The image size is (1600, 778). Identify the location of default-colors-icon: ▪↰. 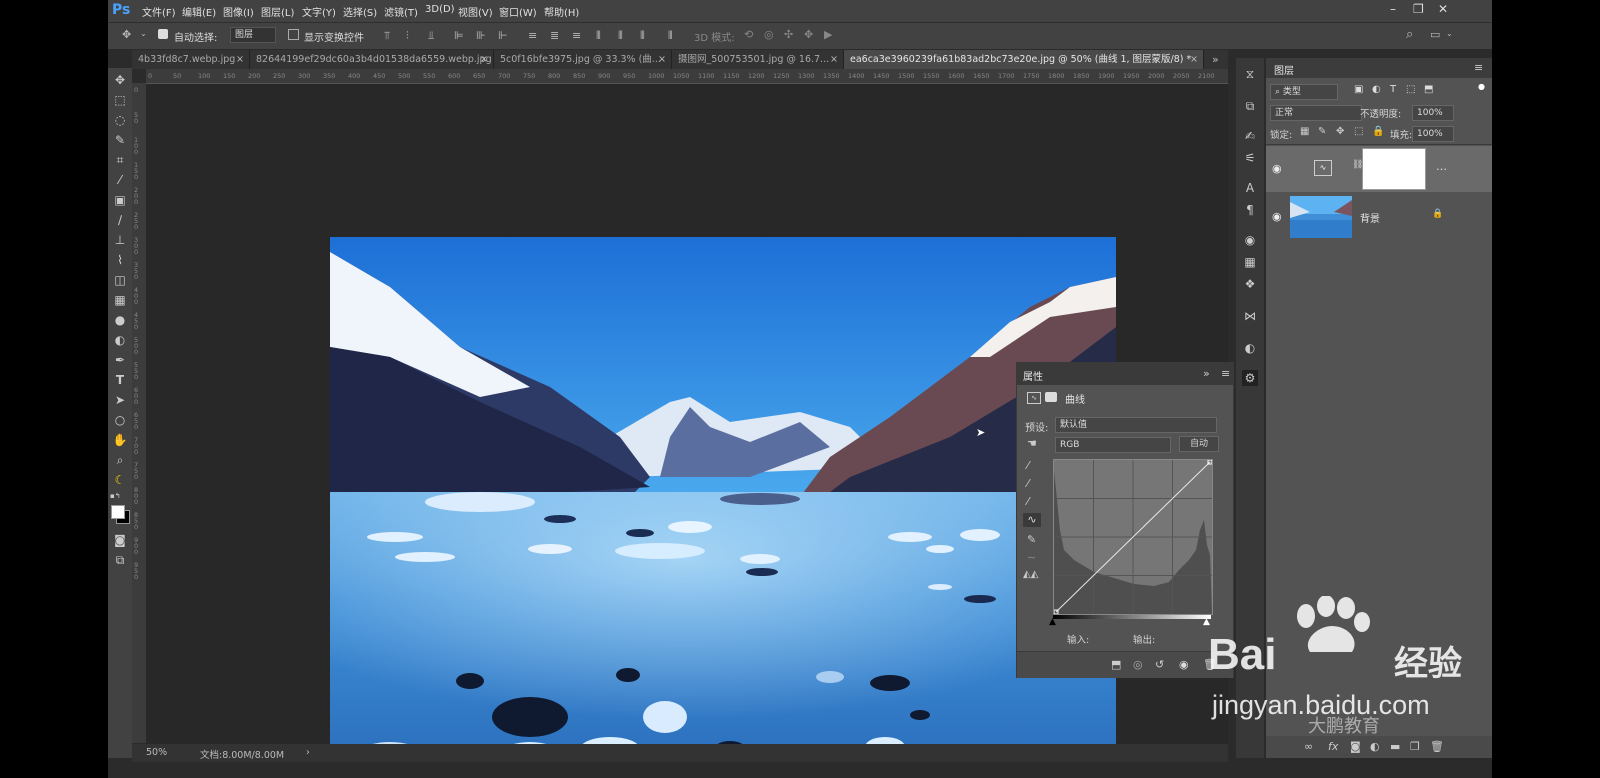
(115, 496).